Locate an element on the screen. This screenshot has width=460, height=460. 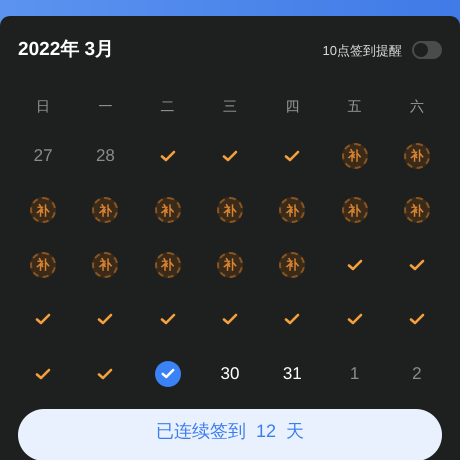
weekday-label: 四 is located at coordinates (292, 106).